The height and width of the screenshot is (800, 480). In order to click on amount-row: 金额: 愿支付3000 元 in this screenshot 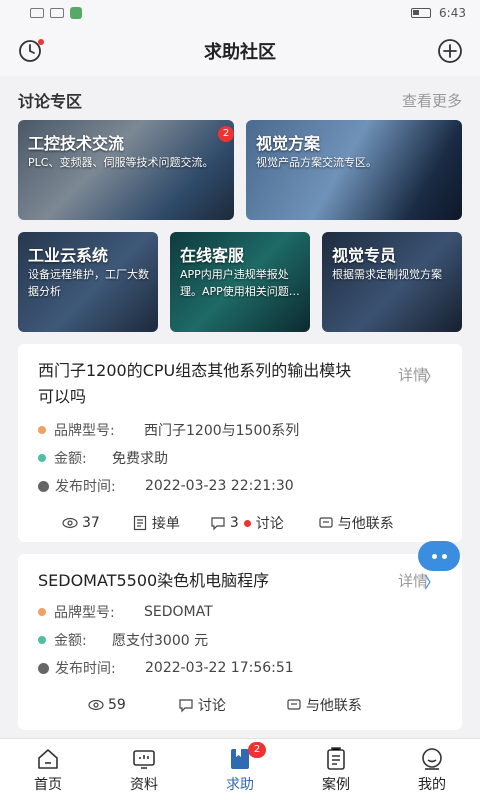, I will do `click(240, 640)`.